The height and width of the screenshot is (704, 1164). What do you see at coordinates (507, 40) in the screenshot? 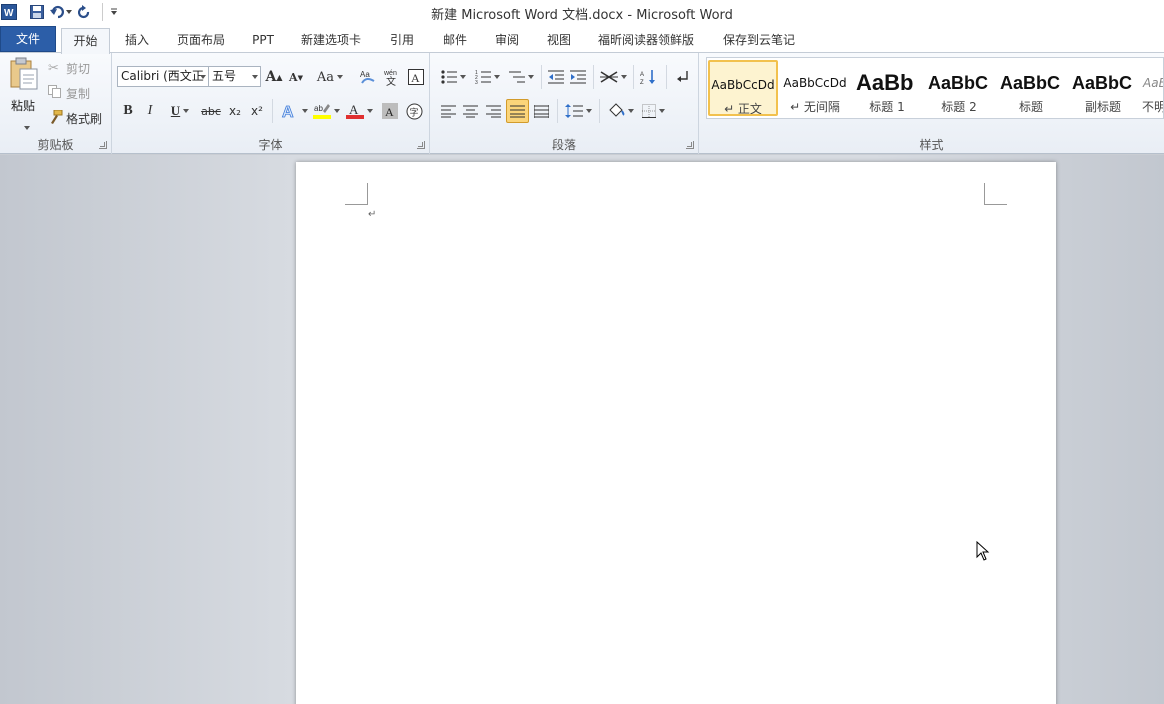
I see `tab-review: 审阅` at bounding box center [507, 40].